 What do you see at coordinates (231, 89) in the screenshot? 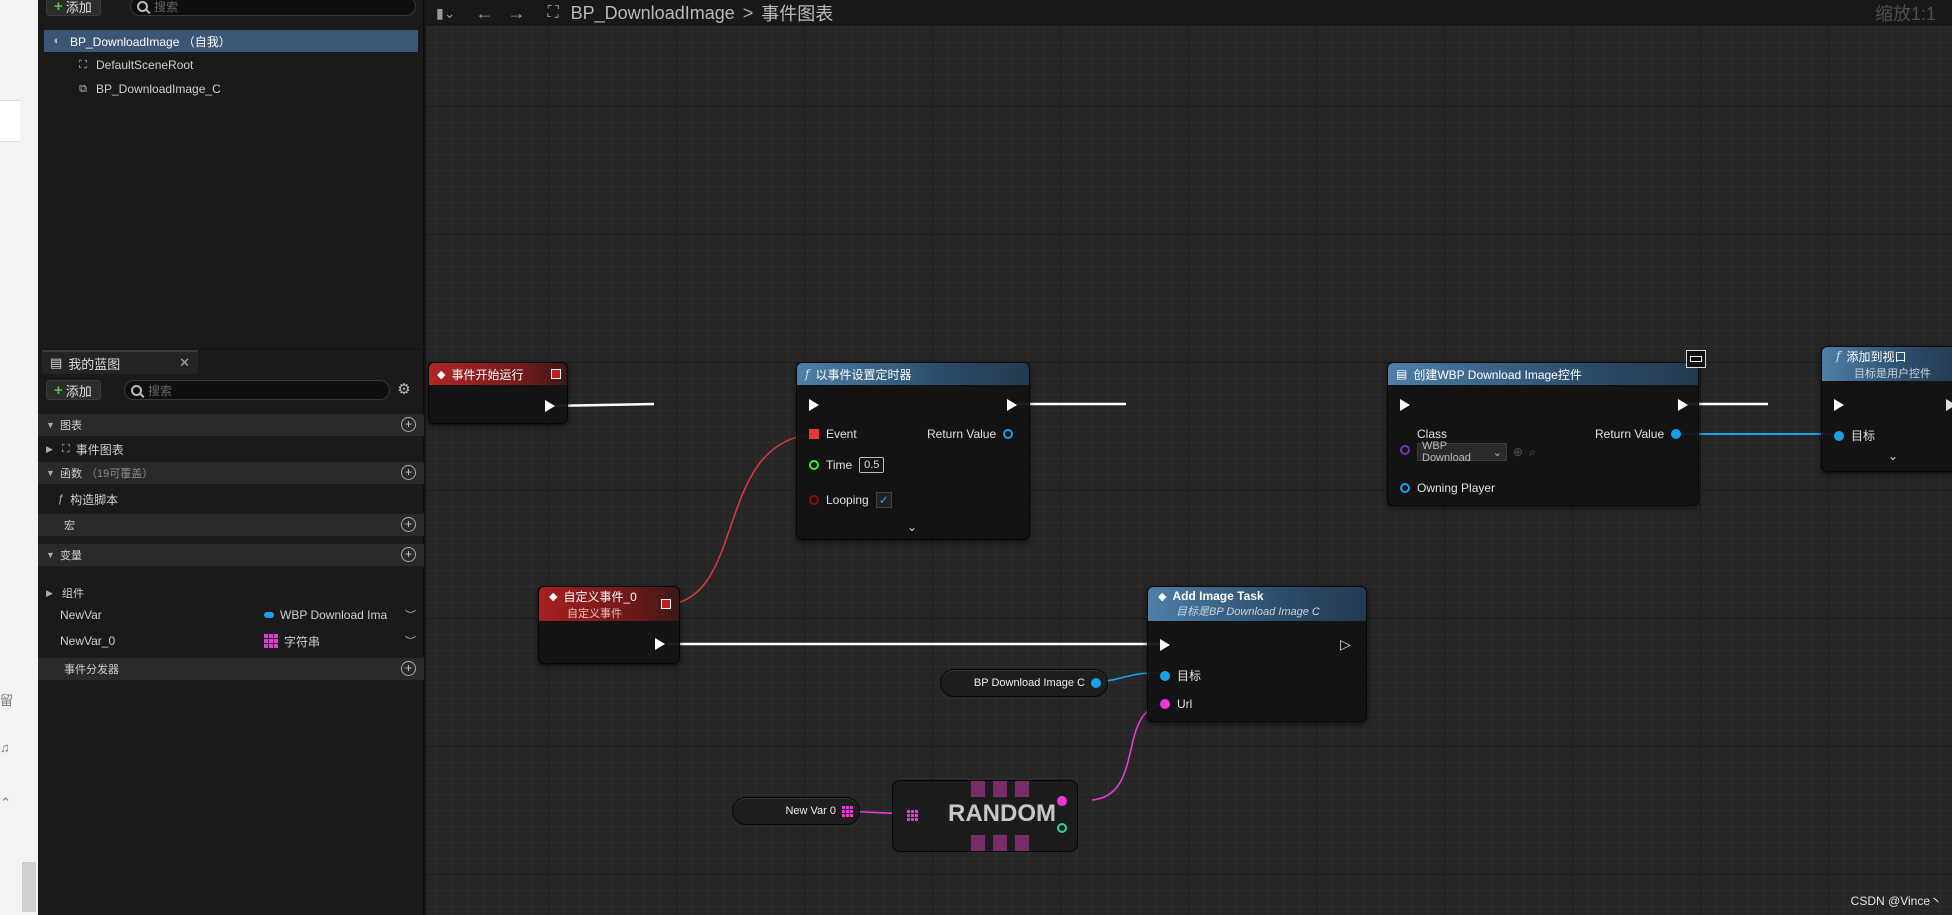
I see `tree-item-widget-component: ⧉ BP_DownloadImage_C` at bounding box center [231, 89].